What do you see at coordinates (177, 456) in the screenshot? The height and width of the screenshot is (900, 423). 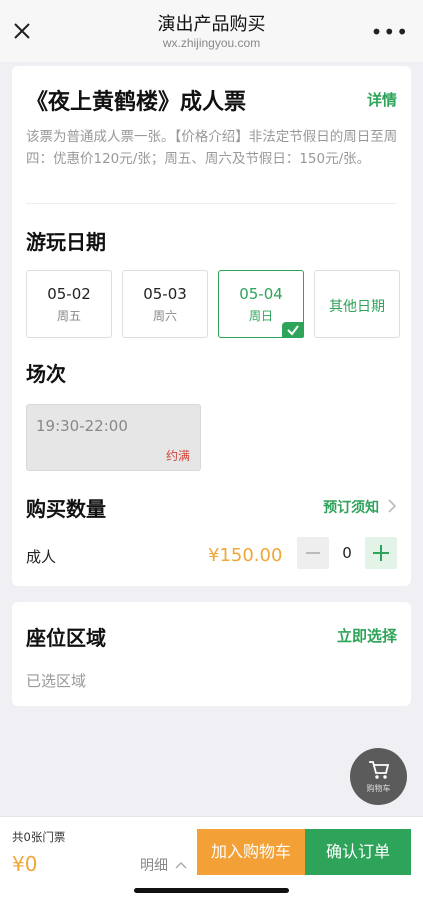 I see `session-status: 约满` at bounding box center [177, 456].